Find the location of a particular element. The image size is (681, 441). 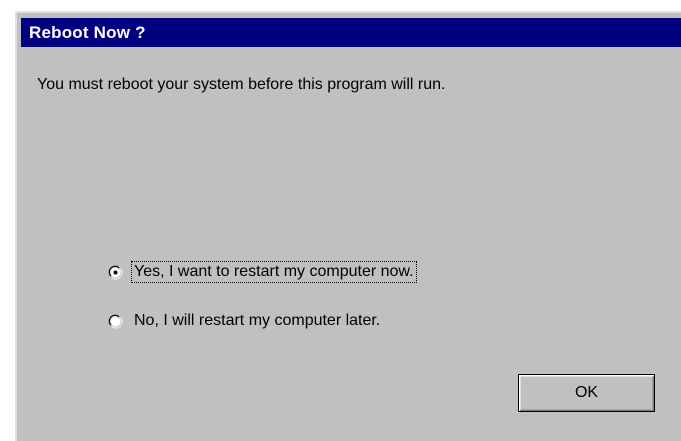

ok-button: OK is located at coordinates (586, 393).